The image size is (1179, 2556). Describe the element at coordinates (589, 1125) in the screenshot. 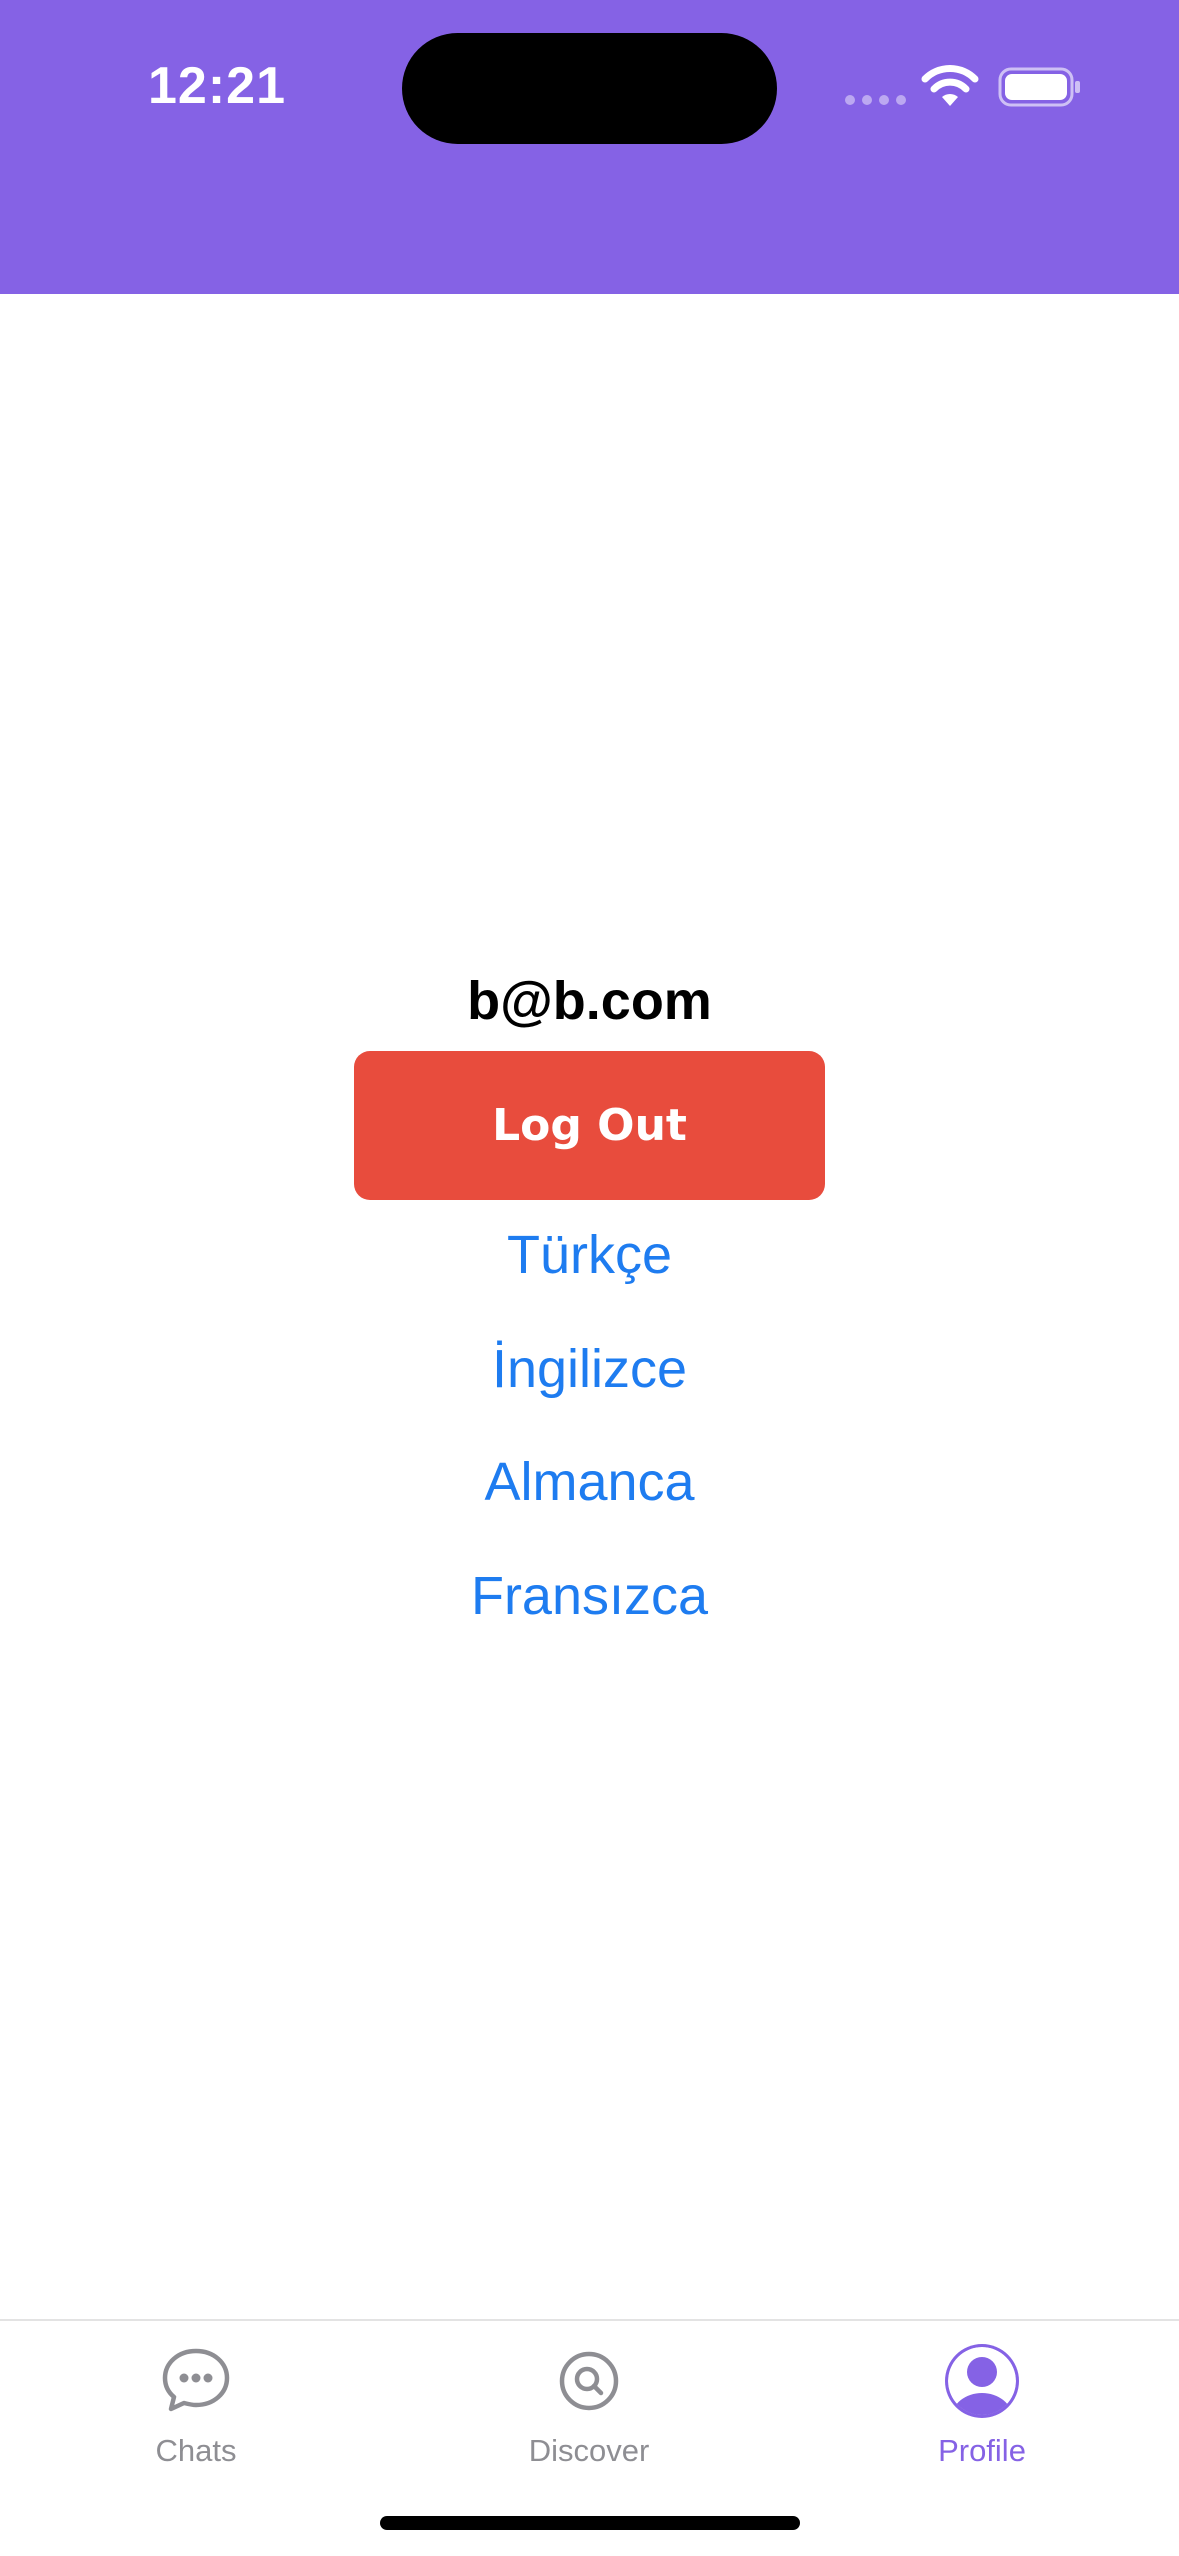

I see `logout-button: Log Out` at that location.